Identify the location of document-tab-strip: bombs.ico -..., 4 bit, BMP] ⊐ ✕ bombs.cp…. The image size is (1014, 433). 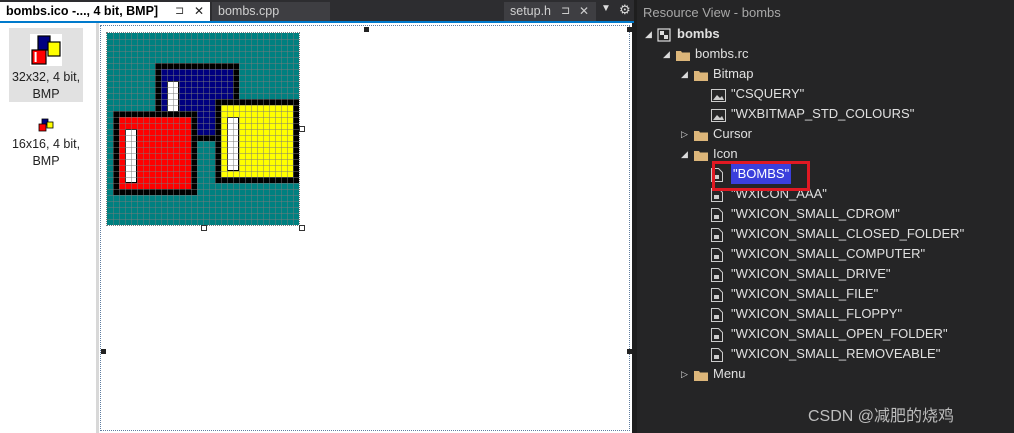
(317, 11).